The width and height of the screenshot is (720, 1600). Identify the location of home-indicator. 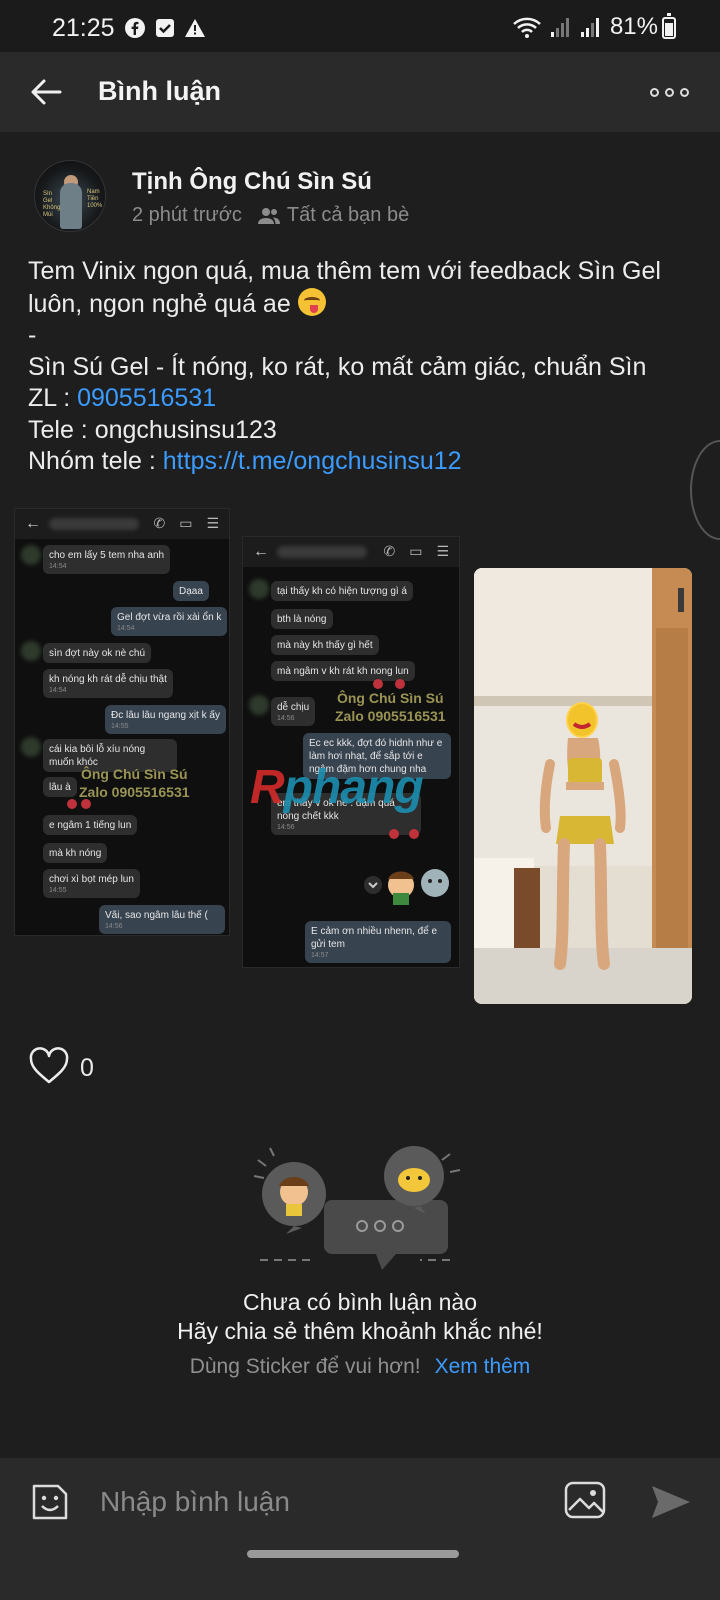
(353, 1554).